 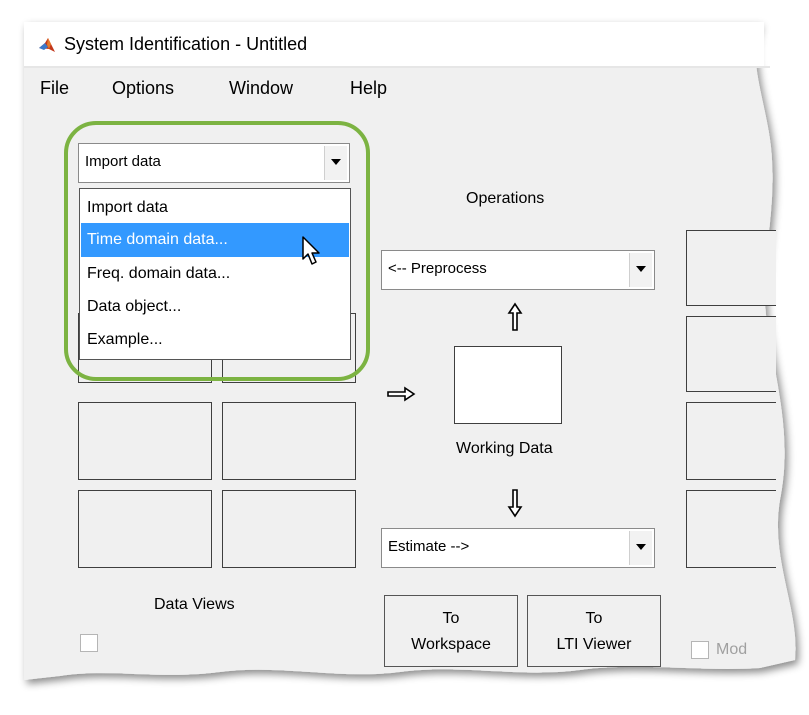 What do you see at coordinates (368, 88) in the screenshot?
I see `menu-help: Help` at bounding box center [368, 88].